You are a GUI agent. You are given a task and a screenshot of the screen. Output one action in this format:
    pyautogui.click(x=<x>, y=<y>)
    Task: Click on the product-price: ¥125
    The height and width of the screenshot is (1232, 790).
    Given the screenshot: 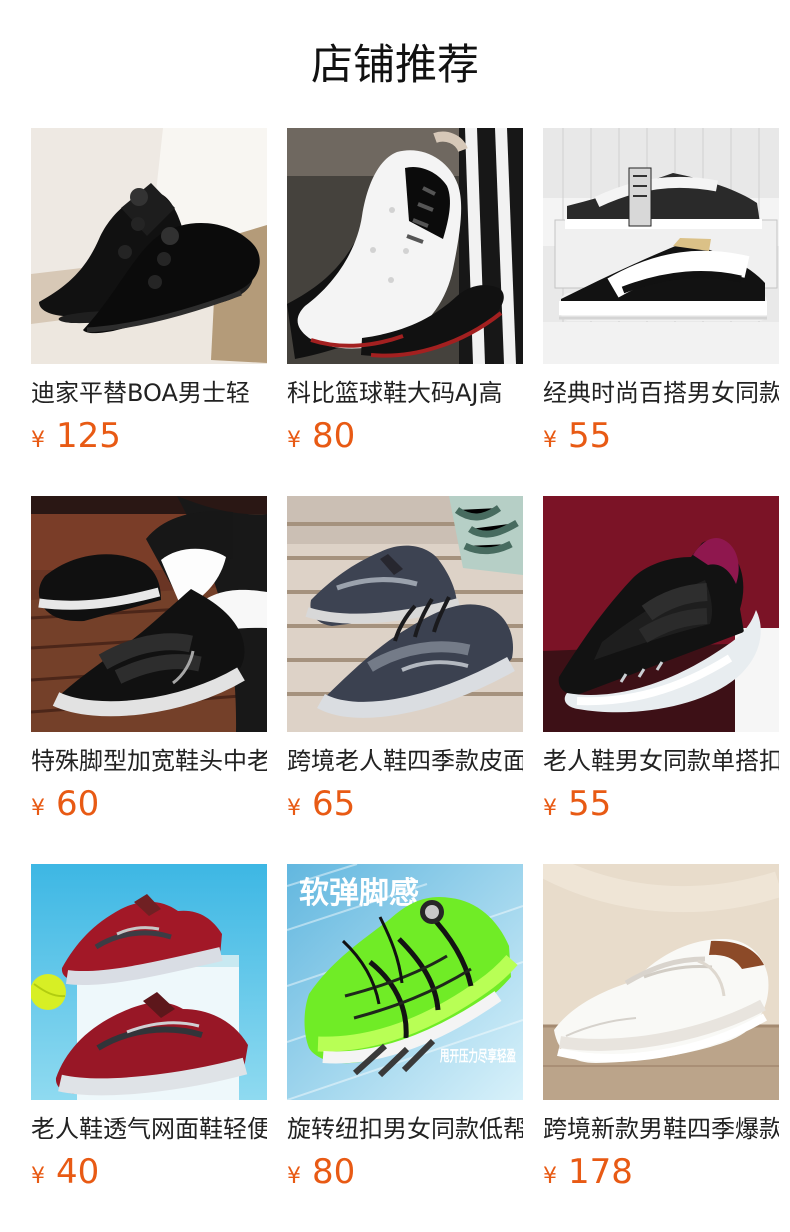 What is the action you would take?
    pyautogui.click(x=149, y=436)
    